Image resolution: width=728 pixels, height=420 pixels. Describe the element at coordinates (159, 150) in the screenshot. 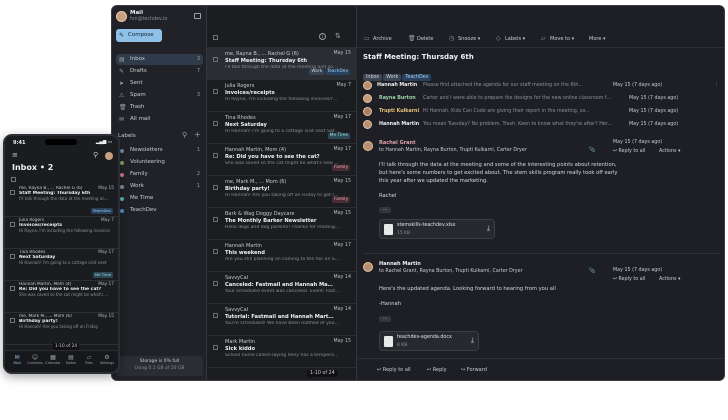

I see `label-item-newsletters: Newsletters 1` at that location.